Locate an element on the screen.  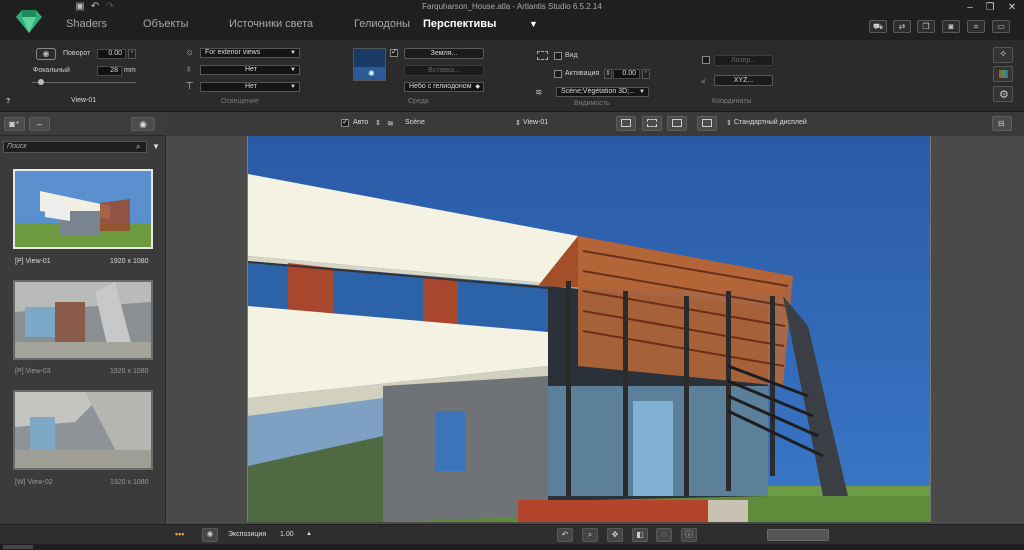
minimize-button: – is located at coordinates (970, 8).